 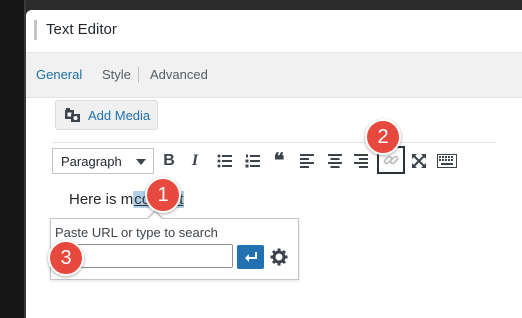 I want to click on italic-button: I, so click(x=195, y=161).